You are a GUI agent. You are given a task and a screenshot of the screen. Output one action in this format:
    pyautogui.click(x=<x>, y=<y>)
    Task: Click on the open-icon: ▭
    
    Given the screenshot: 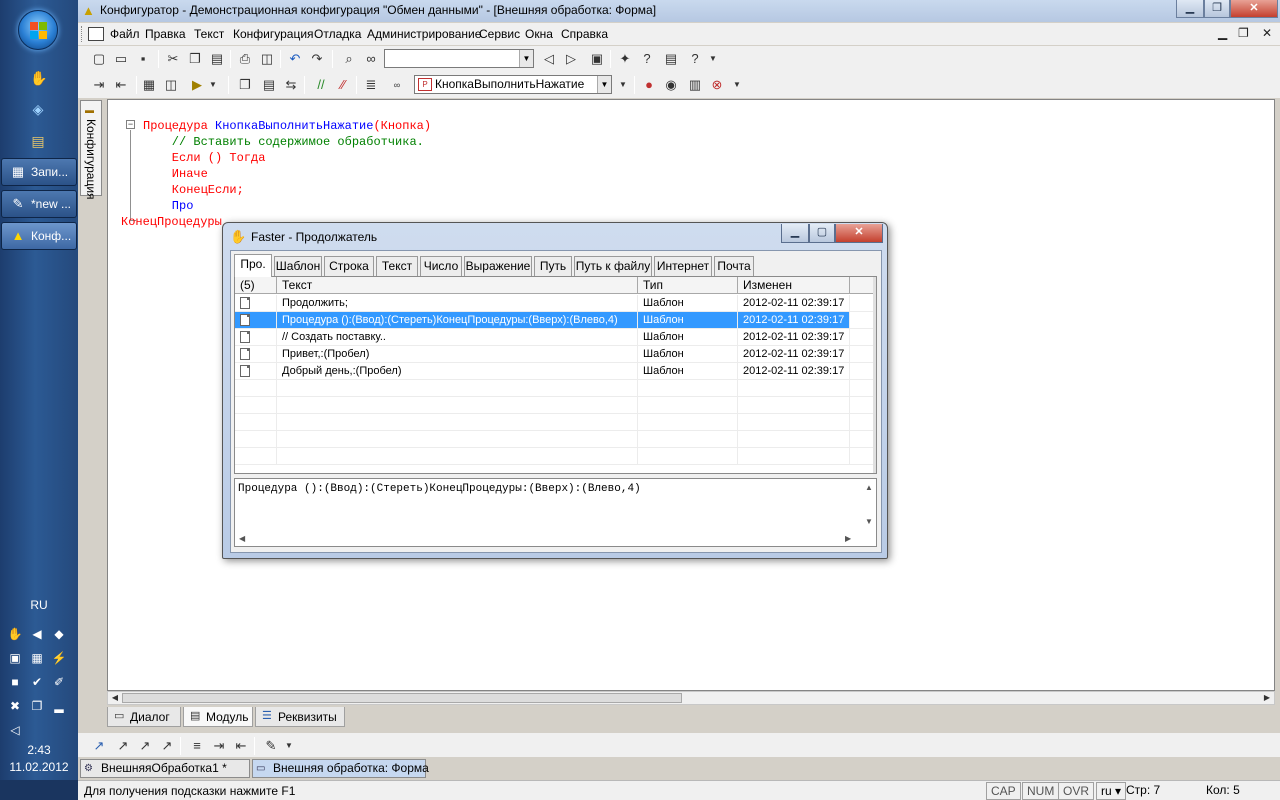 What is the action you would take?
    pyautogui.click(x=121, y=59)
    